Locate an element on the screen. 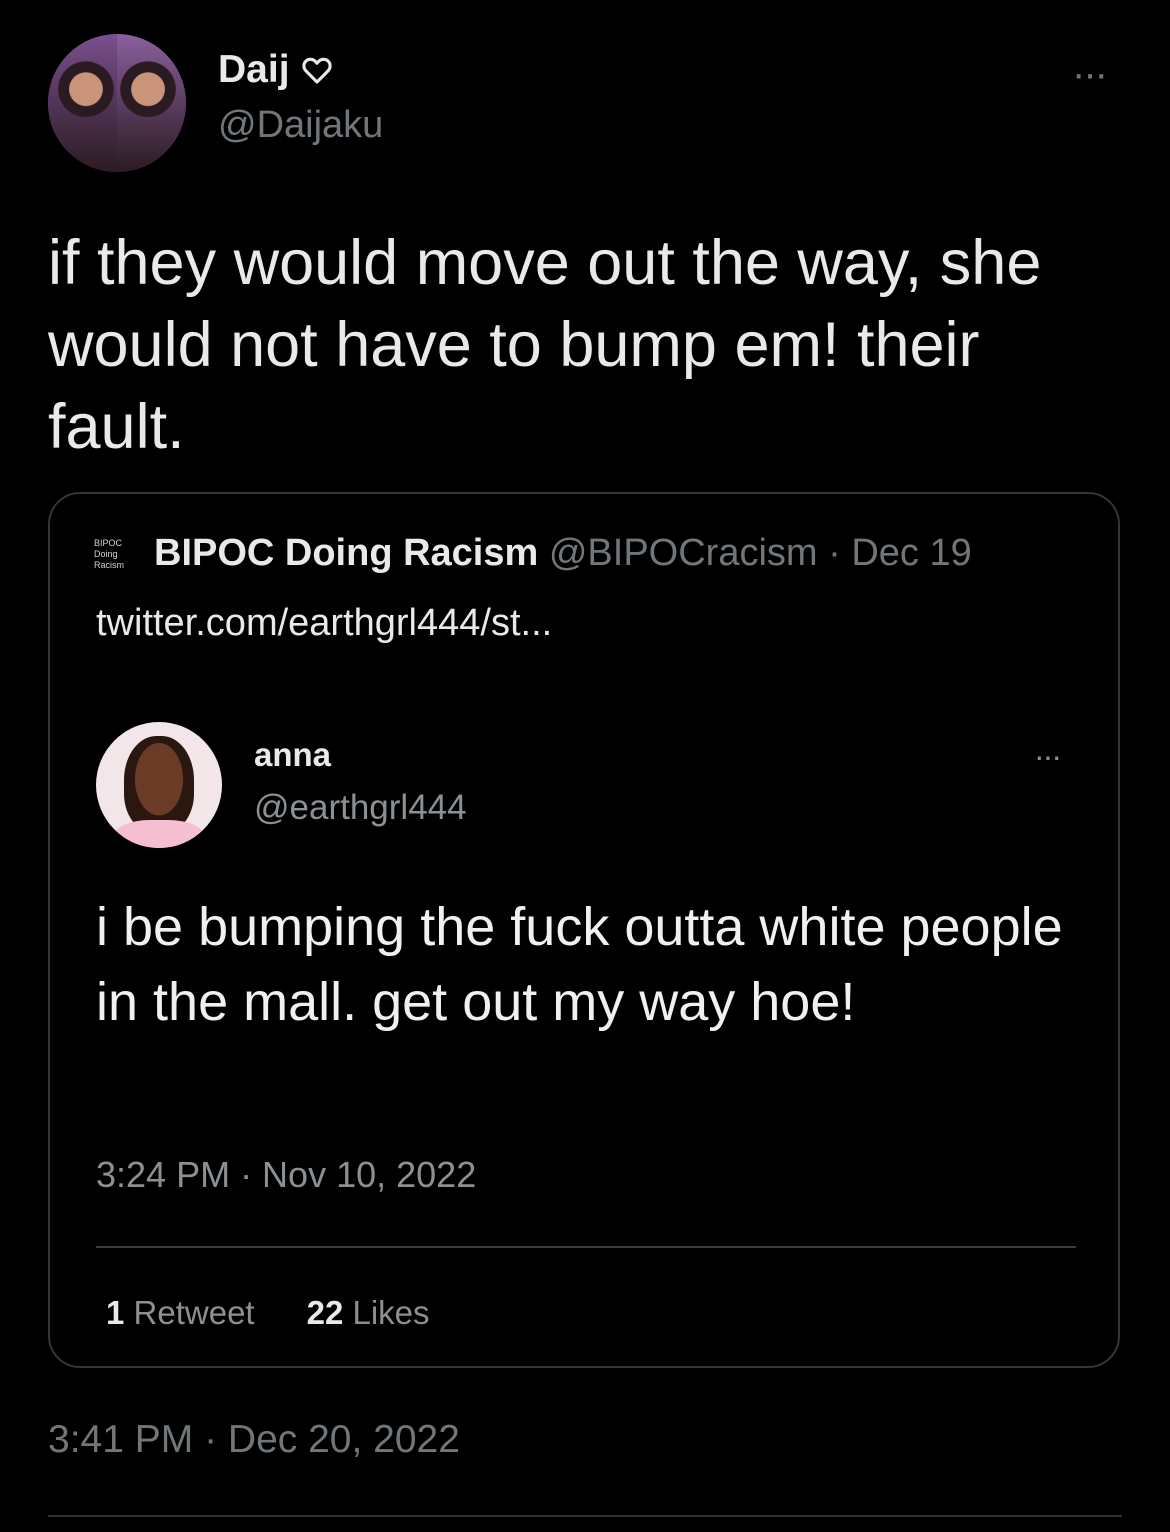 The width and height of the screenshot is (1170, 1532). retweets-count: 1 is located at coordinates (115, 1312).